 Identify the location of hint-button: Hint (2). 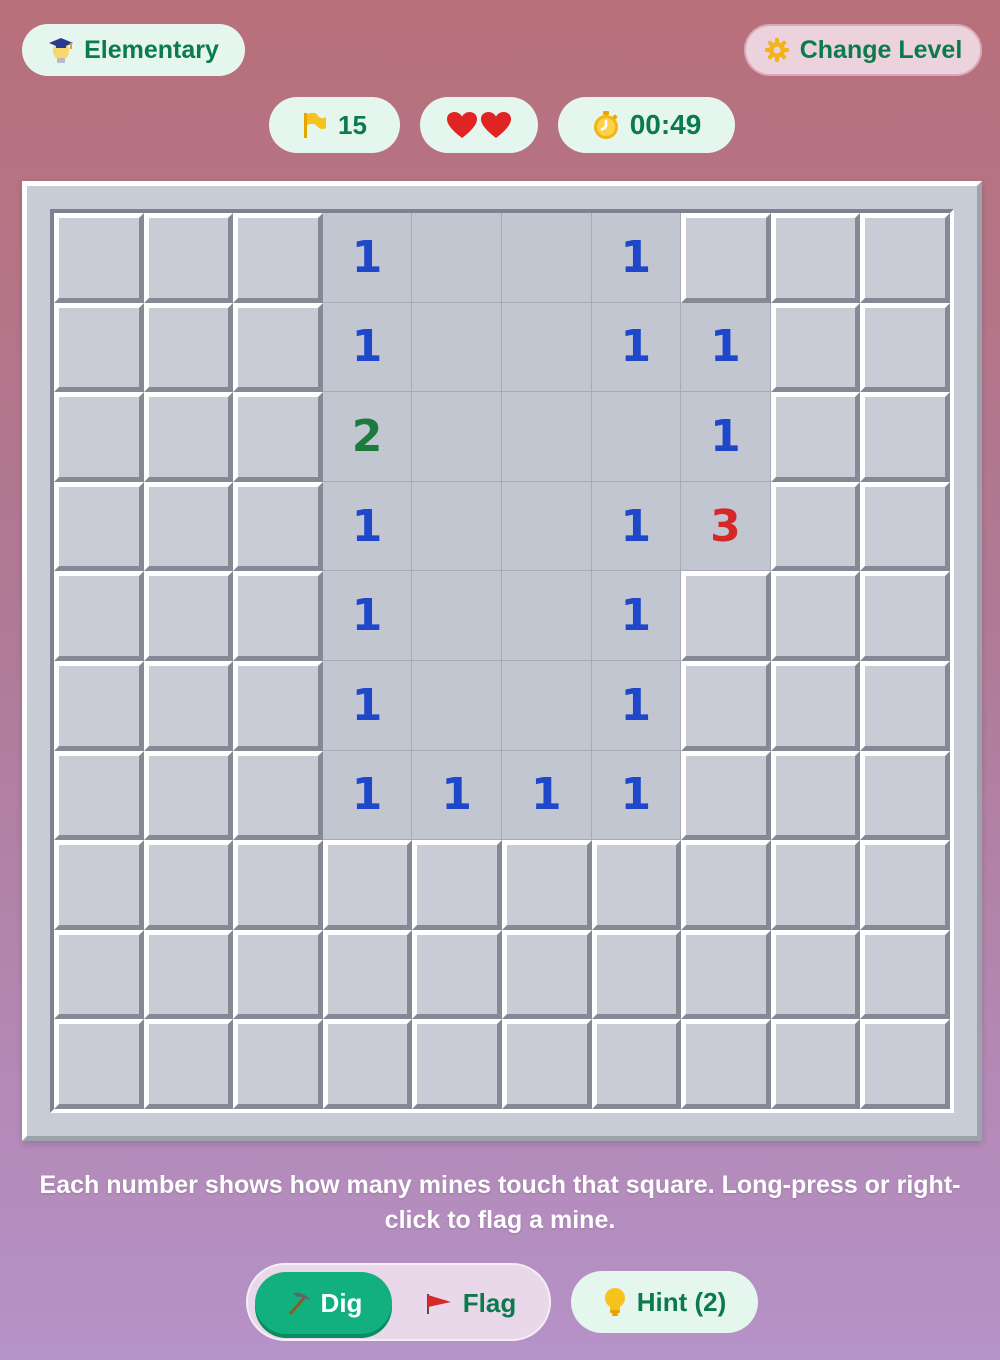
(664, 1302).